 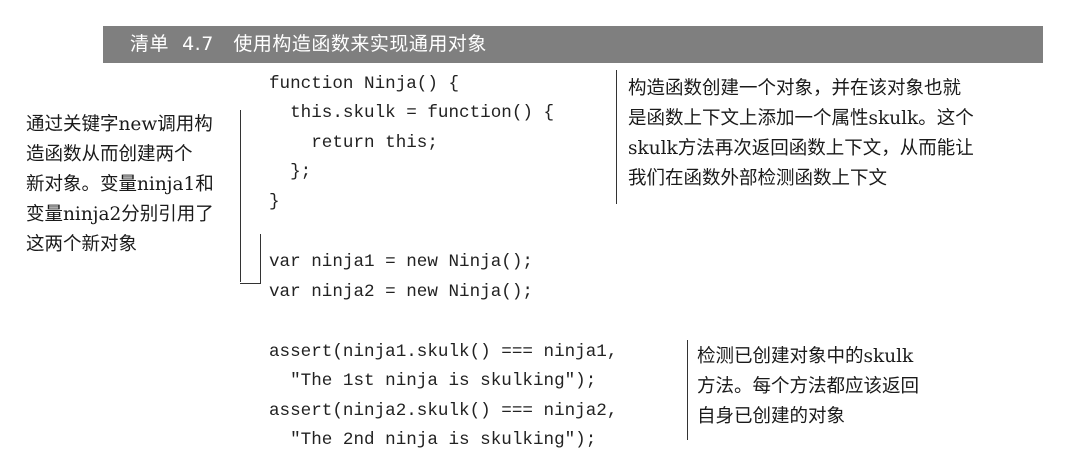 What do you see at coordinates (795, 88) in the screenshot?
I see `annotation-line: 构造函数创建一个对象，并在该对象也就` at bounding box center [795, 88].